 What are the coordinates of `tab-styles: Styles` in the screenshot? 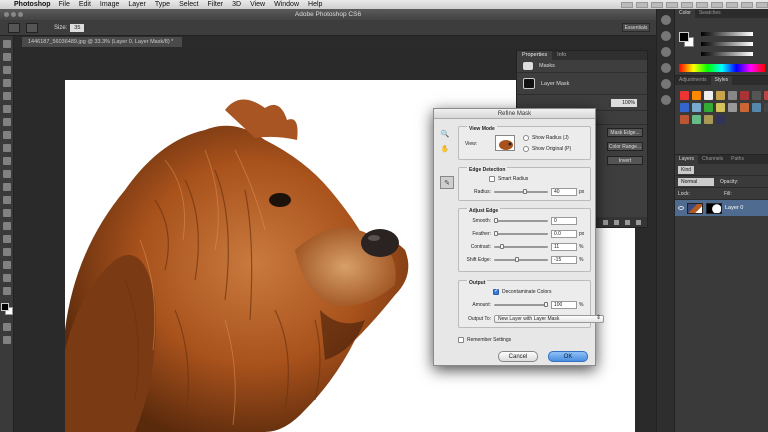 It's located at (721, 80).